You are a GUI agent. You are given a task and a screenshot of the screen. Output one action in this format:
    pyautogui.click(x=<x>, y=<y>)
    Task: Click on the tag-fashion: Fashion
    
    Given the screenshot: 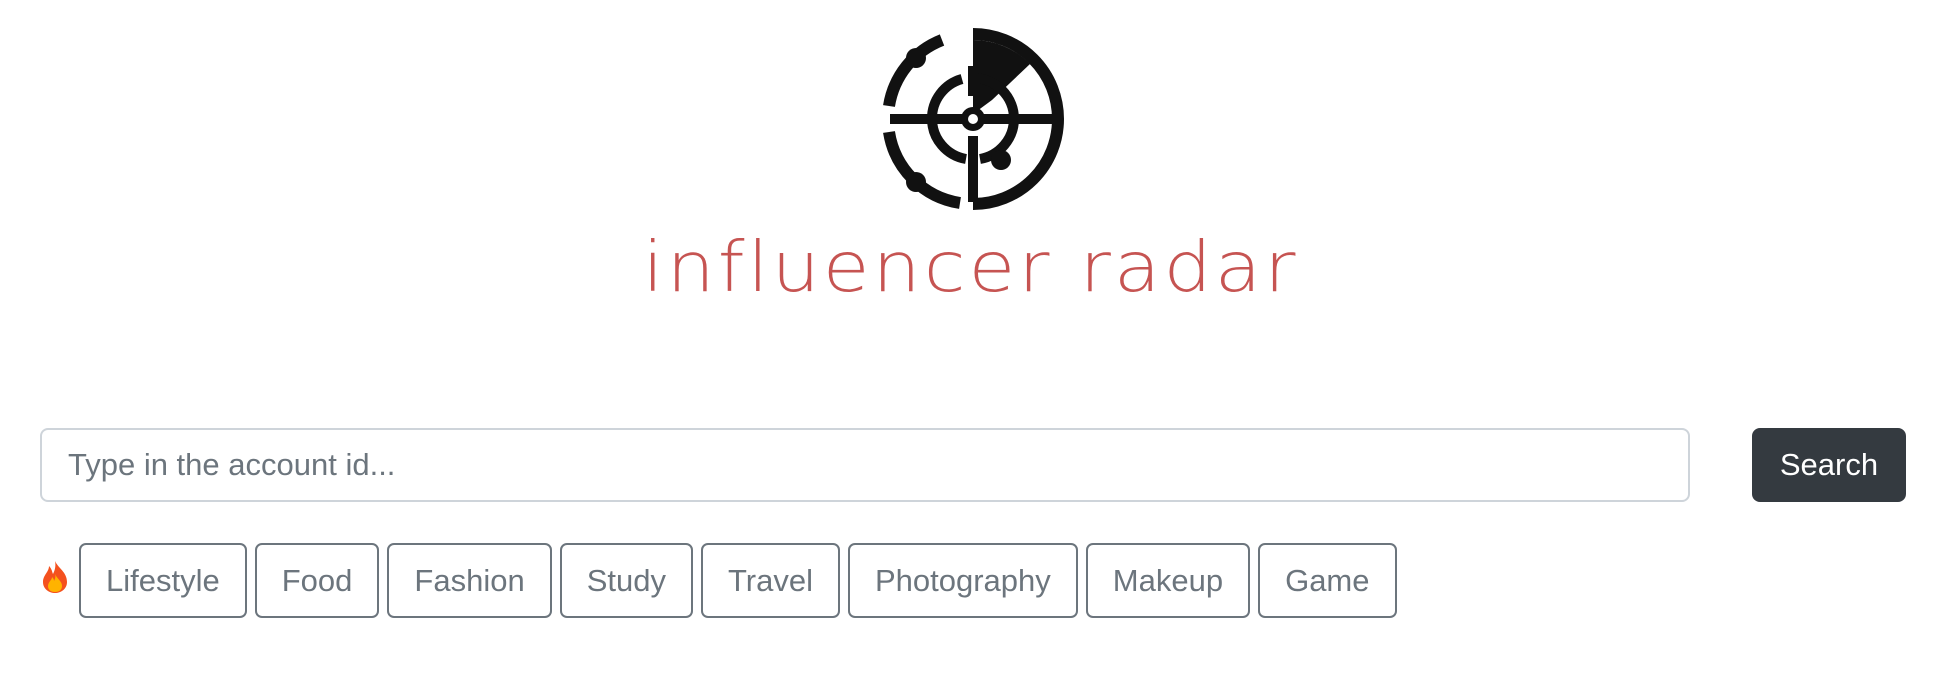 What is the action you would take?
    pyautogui.click(x=469, y=580)
    